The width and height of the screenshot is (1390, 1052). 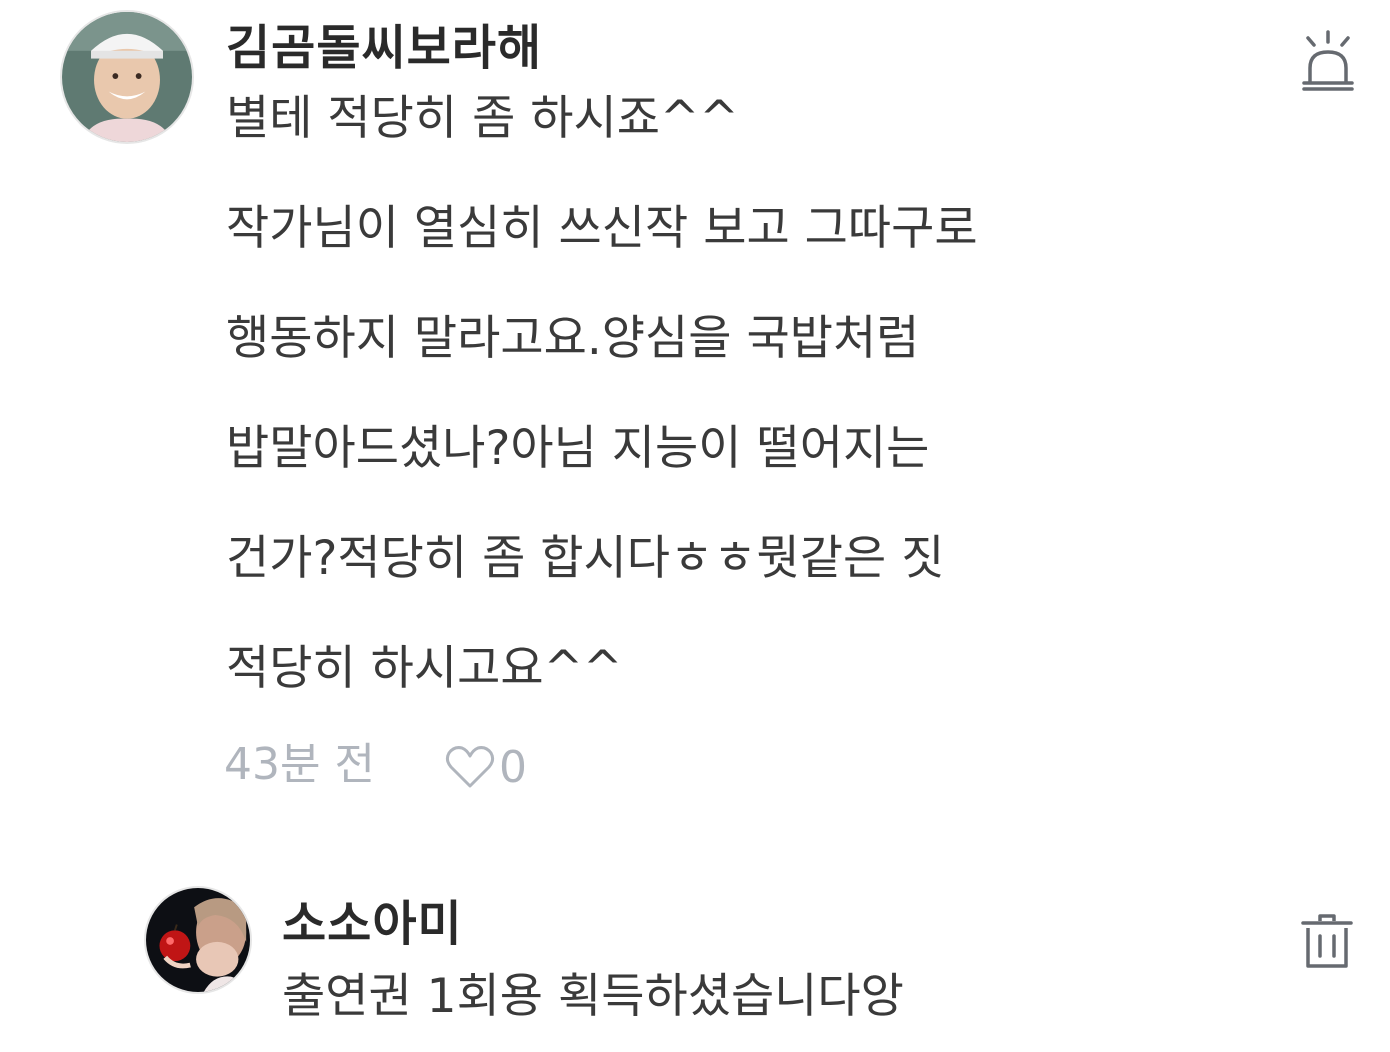 What do you see at coordinates (299, 764) in the screenshot?
I see `comment-timestamp: 43분 전` at bounding box center [299, 764].